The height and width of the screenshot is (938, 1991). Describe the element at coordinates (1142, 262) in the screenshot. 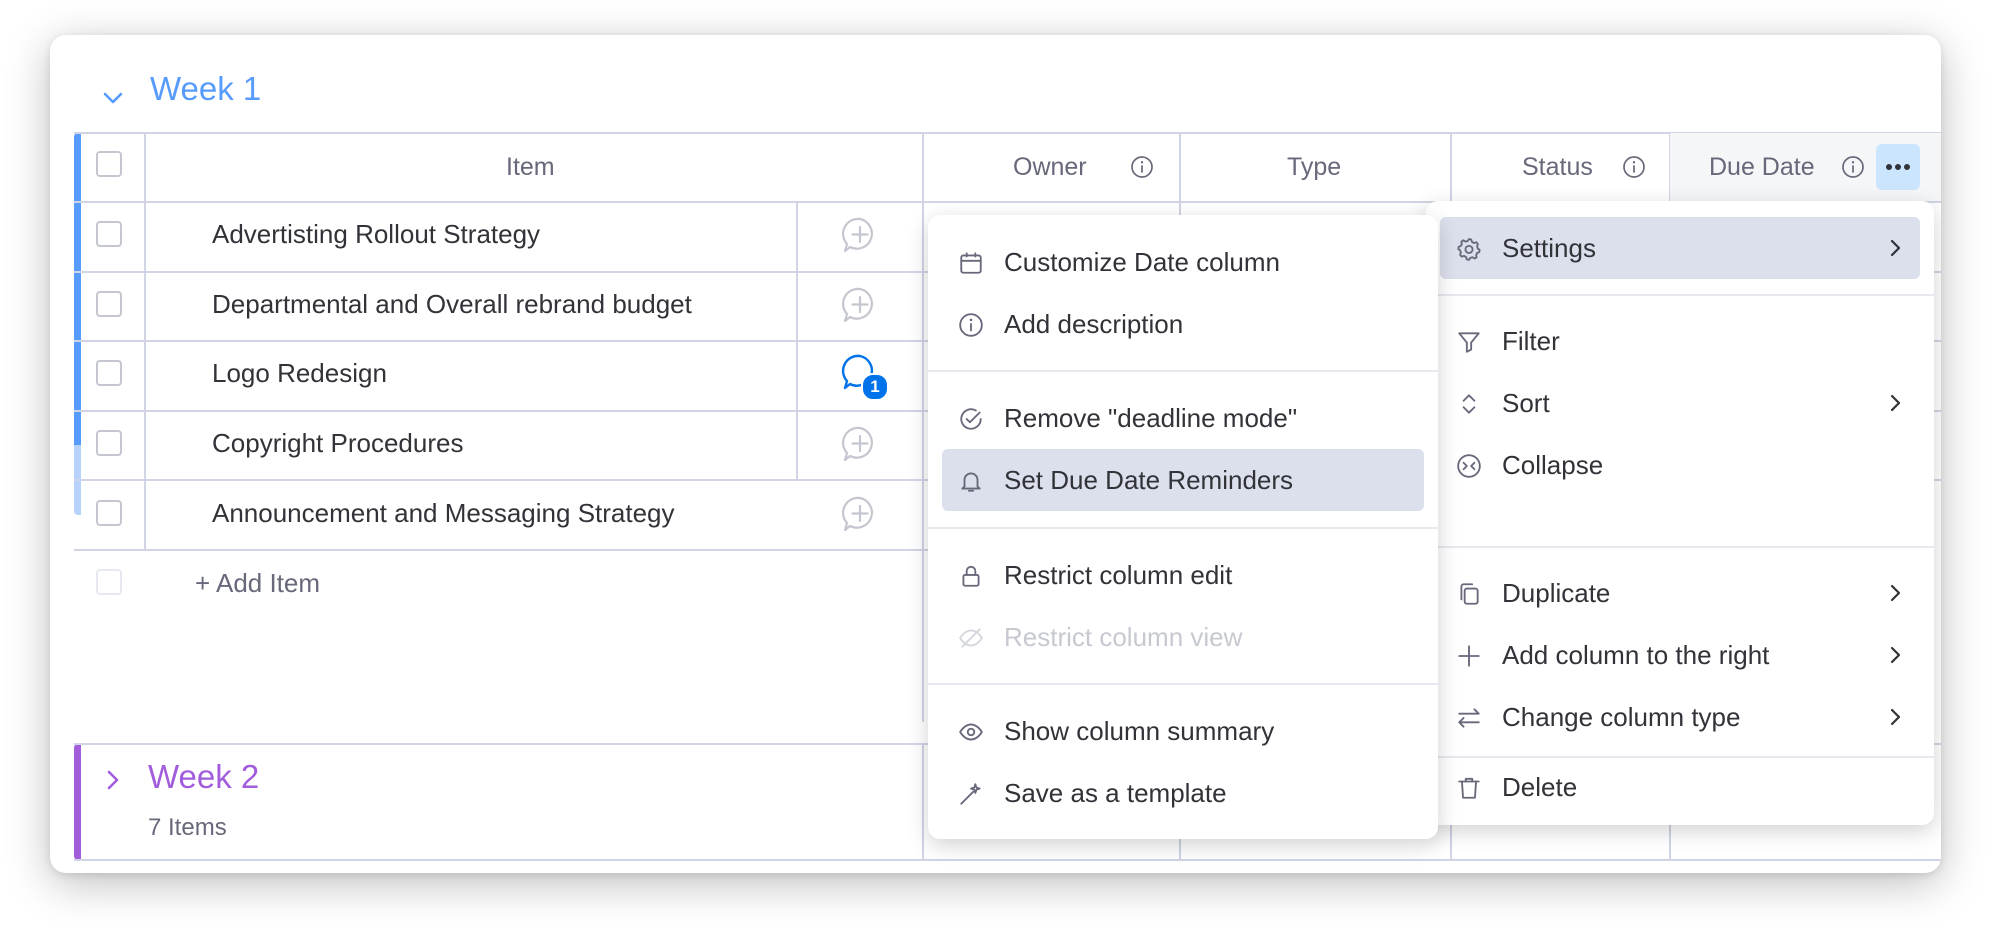

I see `submenu-item-label: Customize Date column` at that location.